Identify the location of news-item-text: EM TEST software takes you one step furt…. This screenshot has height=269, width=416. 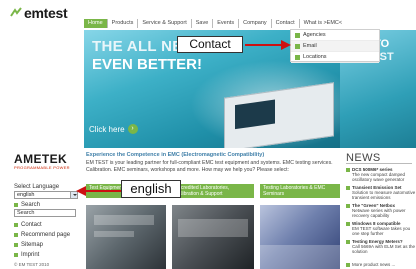
(381, 231).